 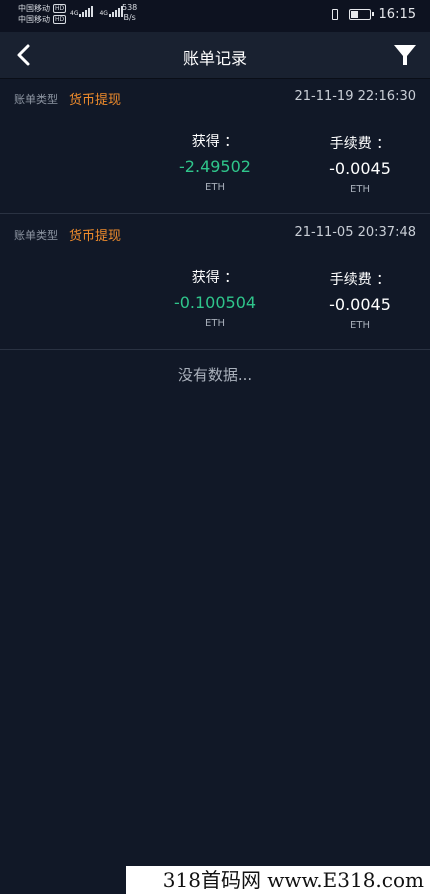 What do you see at coordinates (96, 11) in the screenshot?
I see `network-indicators: 4G 4G` at bounding box center [96, 11].